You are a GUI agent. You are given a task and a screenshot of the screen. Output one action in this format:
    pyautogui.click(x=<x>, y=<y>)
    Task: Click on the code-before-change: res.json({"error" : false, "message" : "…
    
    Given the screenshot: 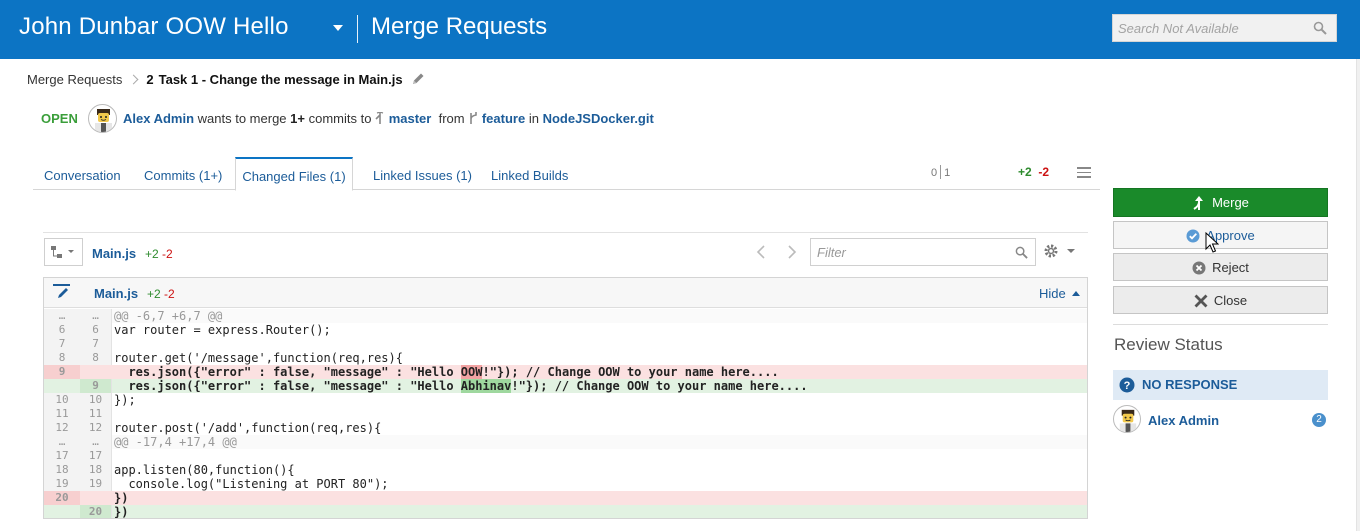 What is the action you would take?
    pyautogui.click(x=287, y=386)
    